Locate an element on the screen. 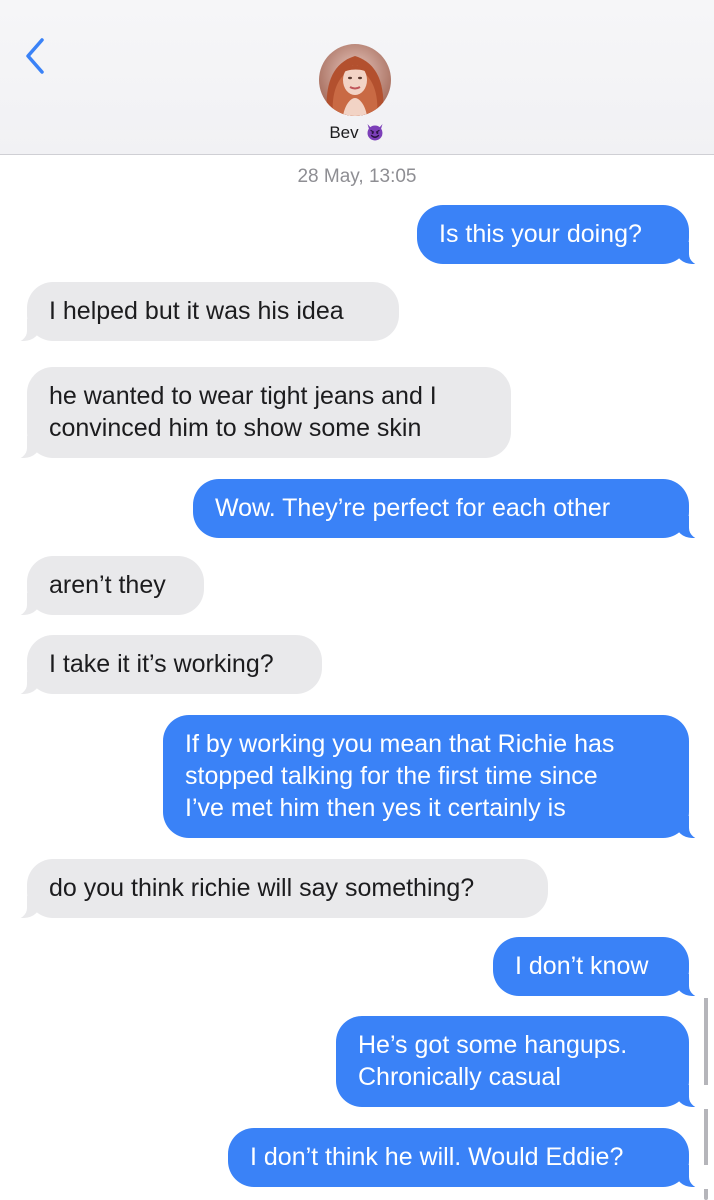 This screenshot has height=1200, width=714. avatar is located at coordinates (355, 80).